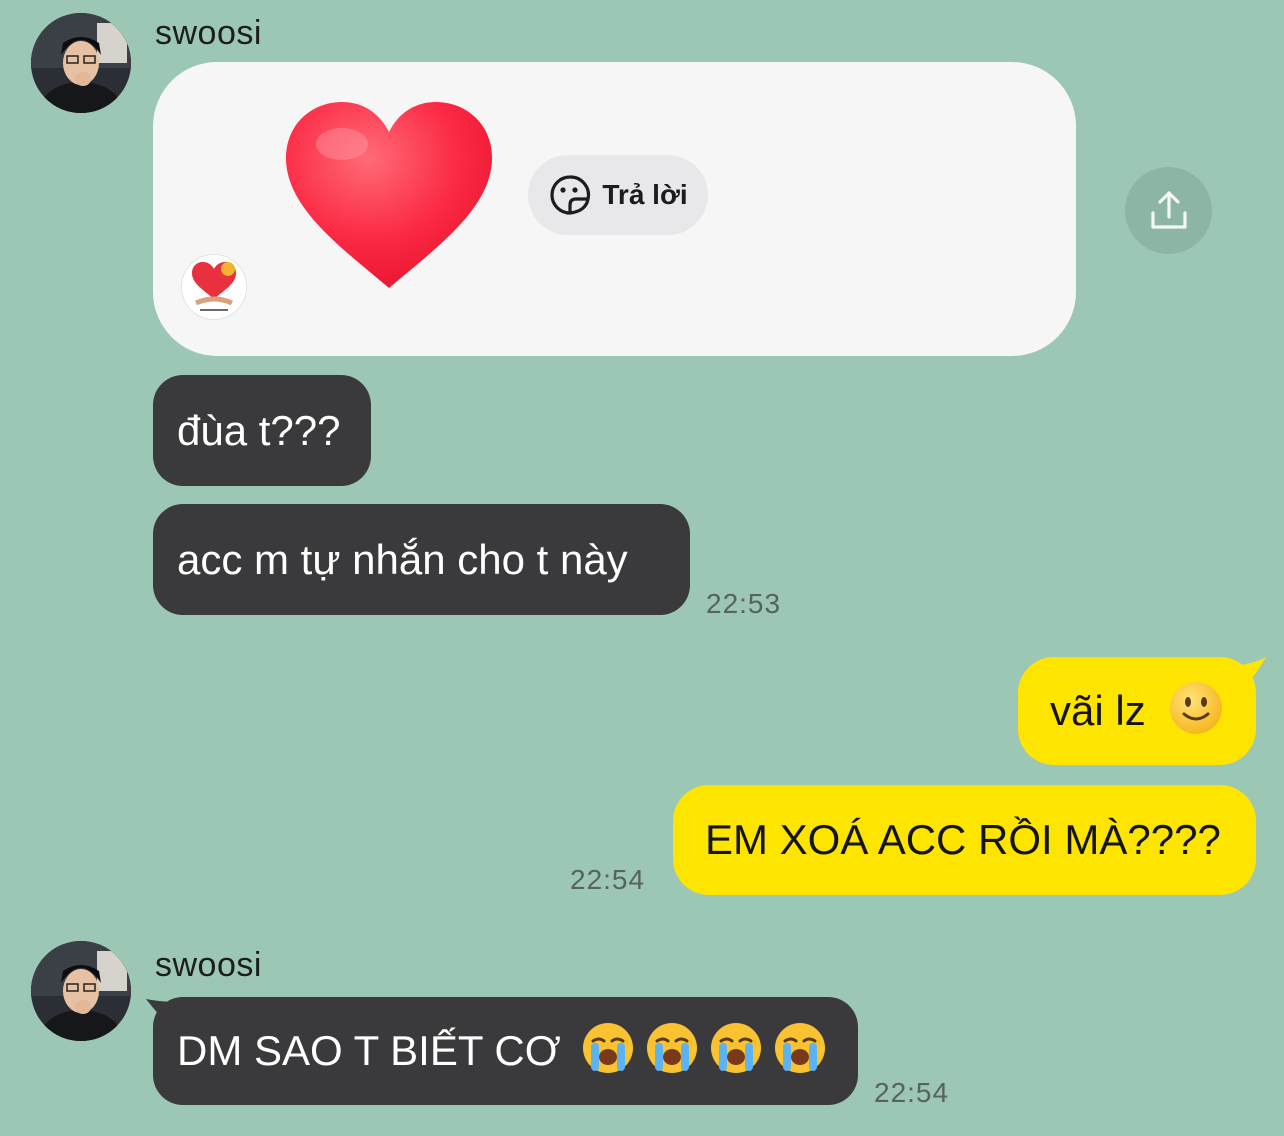 This screenshot has width=1284, height=1136. I want to click on message-text: EM XOÁ ACC RỒI MÀ????, so click(963, 839).